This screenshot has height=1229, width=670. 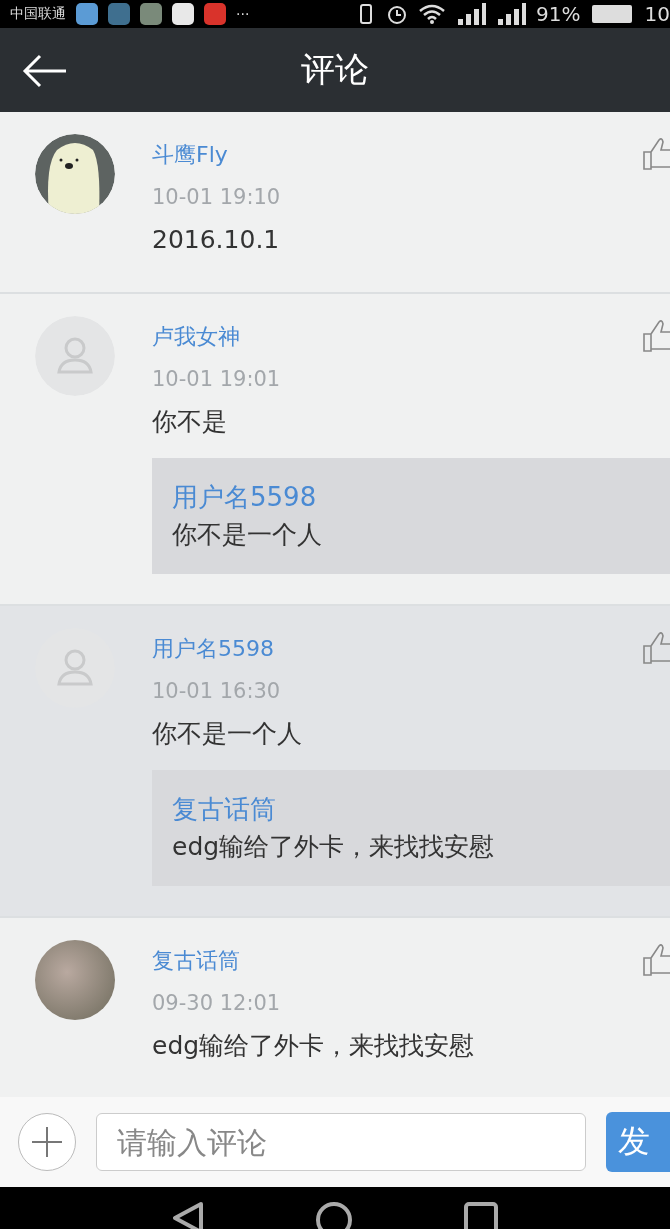 What do you see at coordinates (313, 1046) in the screenshot?
I see `comment-text: edg输给了外卡，来找找安慰` at bounding box center [313, 1046].